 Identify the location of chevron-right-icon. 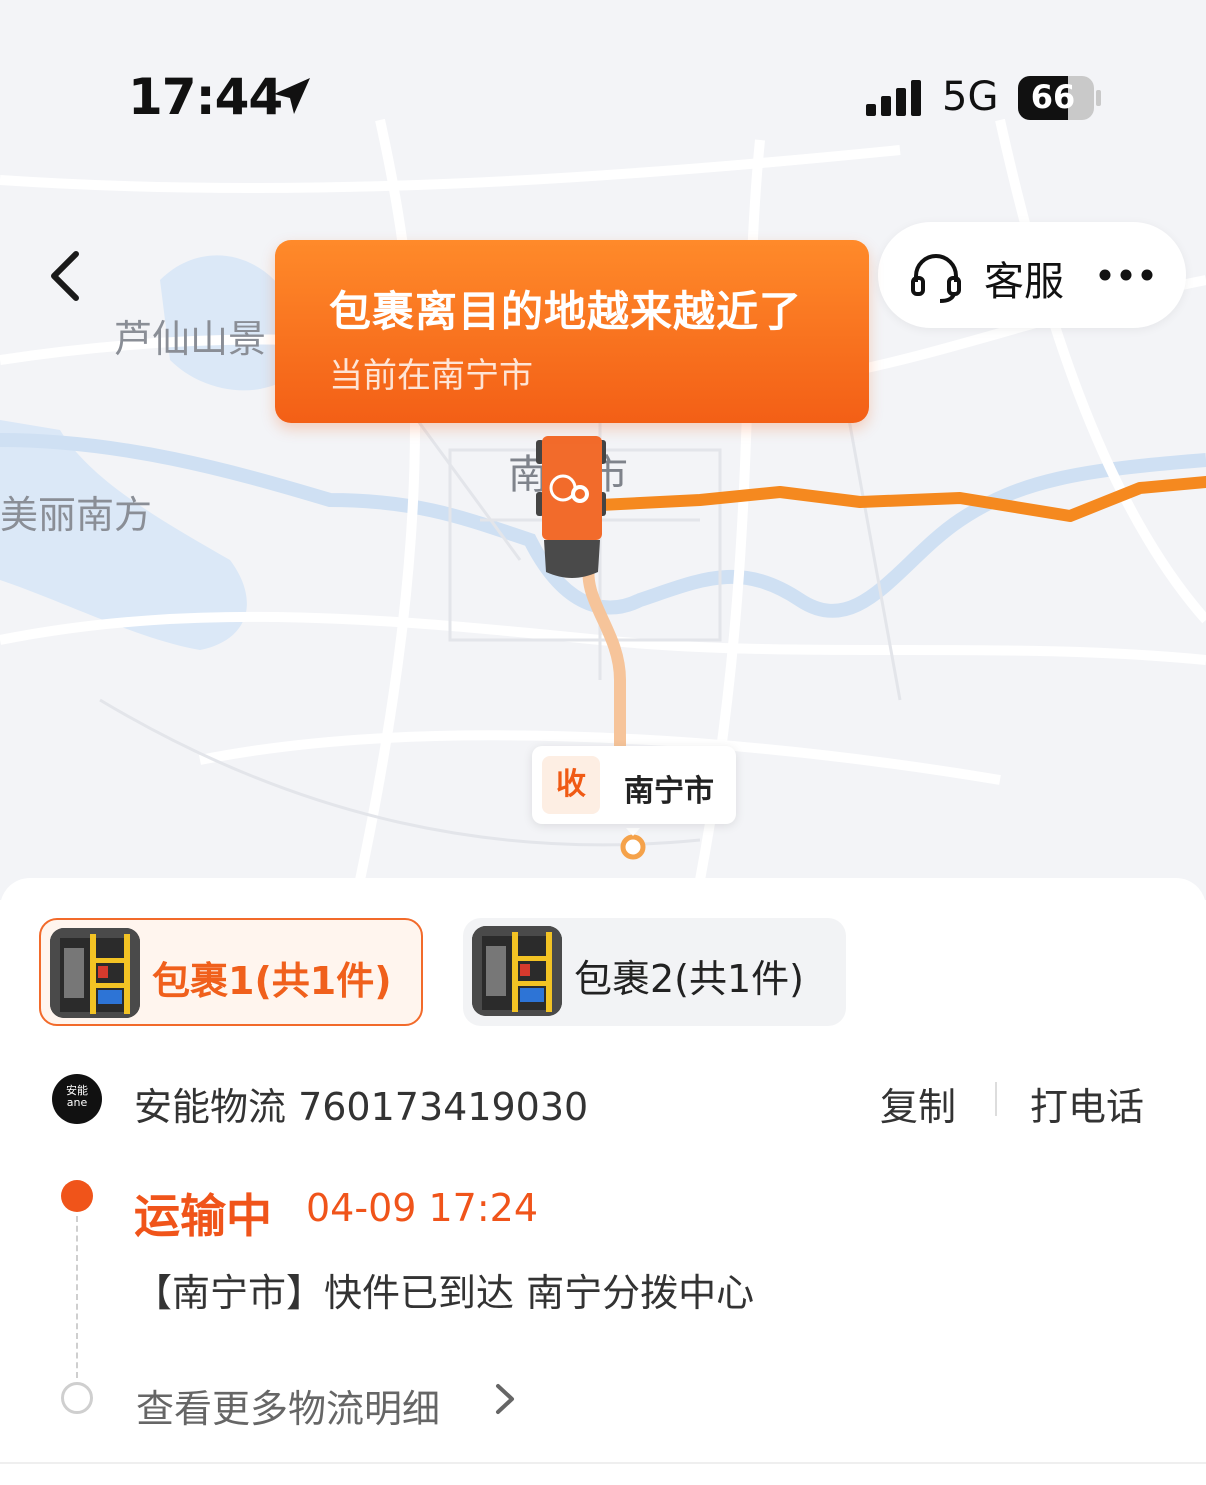
(505, 1399).